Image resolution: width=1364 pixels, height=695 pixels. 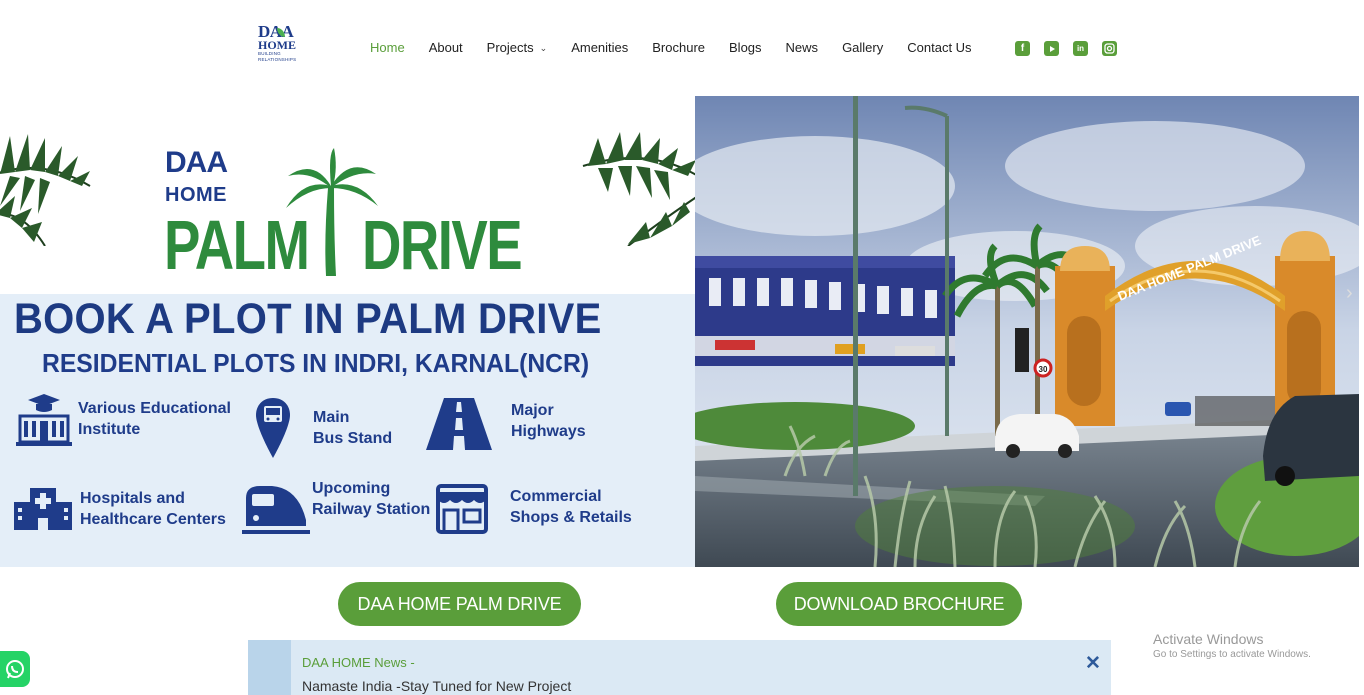 I want to click on feature-hospitals-line1: Hospitals and, so click(x=132, y=498).